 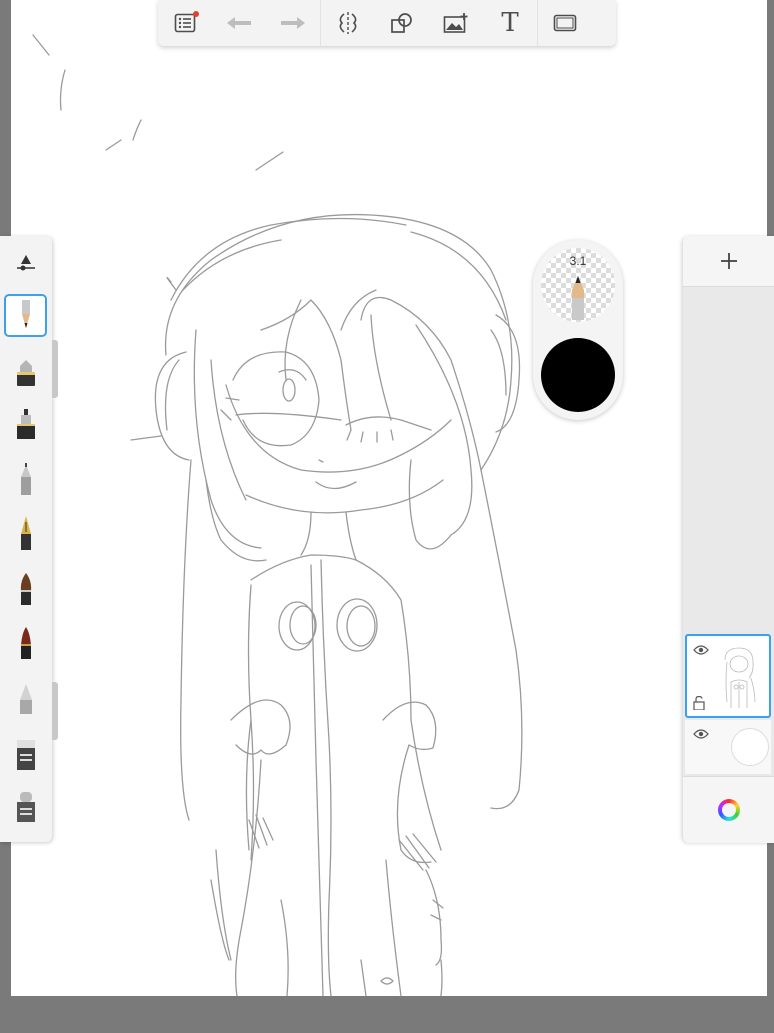 What do you see at coordinates (578, 375) in the screenshot?
I see `current-color-swatch` at bounding box center [578, 375].